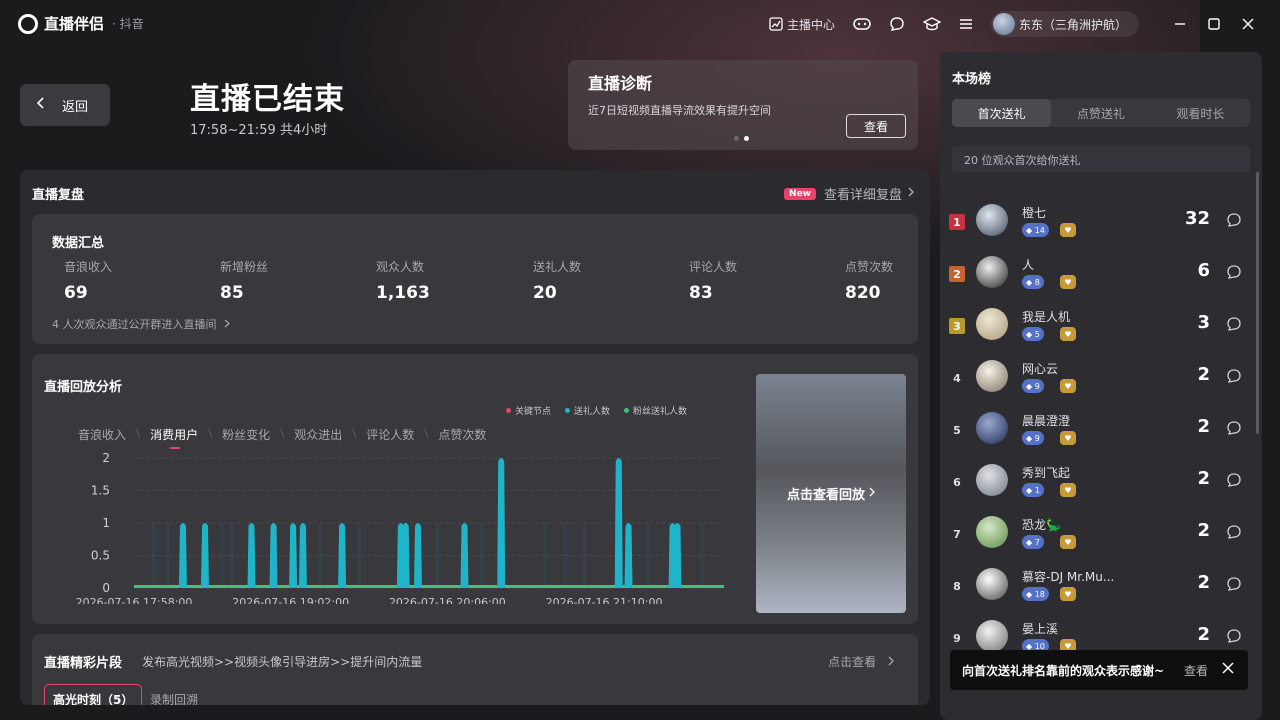 The image size is (1280, 720). What do you see at coordinates (957, 638) in the screenshot?
I see `rank-number: 9` at bounding box center [957, 638].